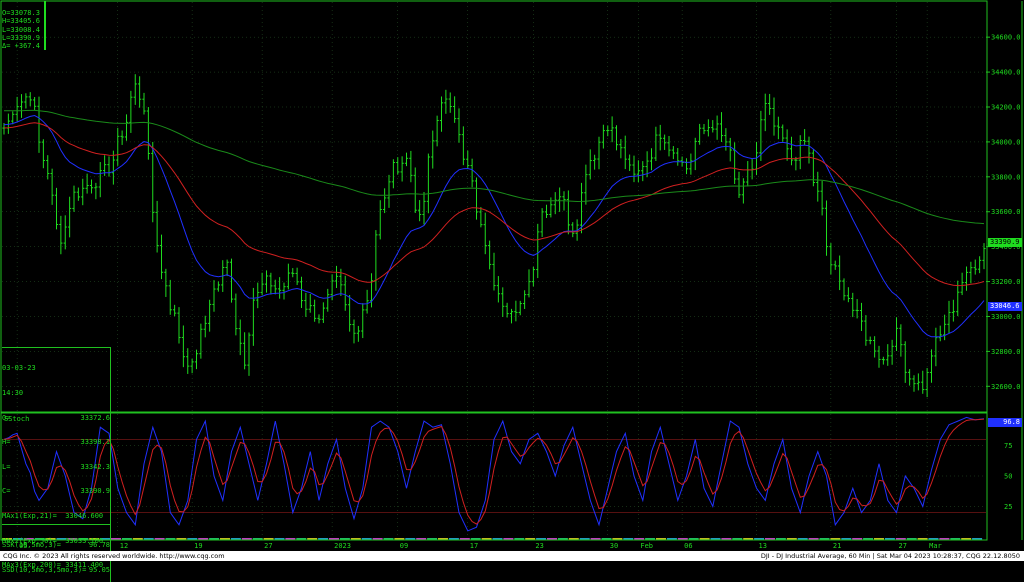 The width and height of the screenshot is (1024, 582). Describe the element at coordinates (614, 546) in the screenshot. I see `x-tick-label: 30` at that location.